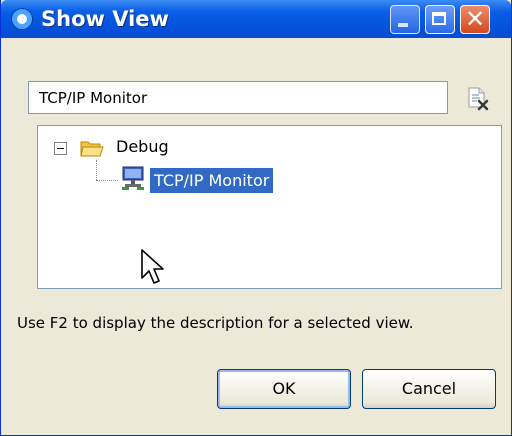 The height and width of the screenshot is (436, 512). Describe the element at coordinates (133, 178) in the screenshot. I see `tcpip-monitor-icon` at that location.